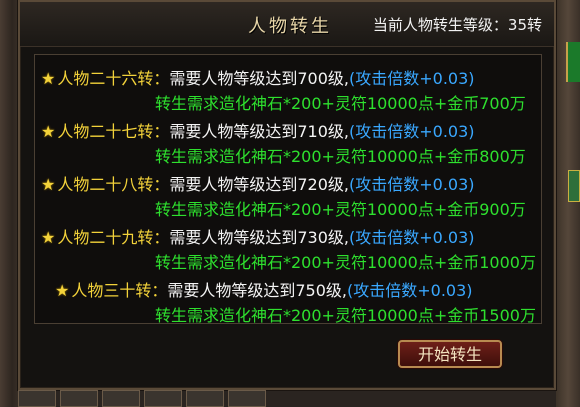 This screenshot has height=407, width=580. I want to click on rebirth-name: 人物二十九转：, so click(113, 237).